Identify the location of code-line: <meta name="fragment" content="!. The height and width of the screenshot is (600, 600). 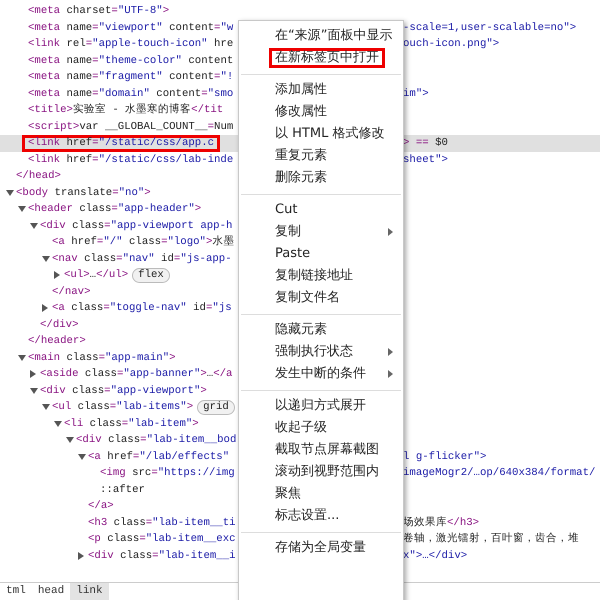
(131, 77).